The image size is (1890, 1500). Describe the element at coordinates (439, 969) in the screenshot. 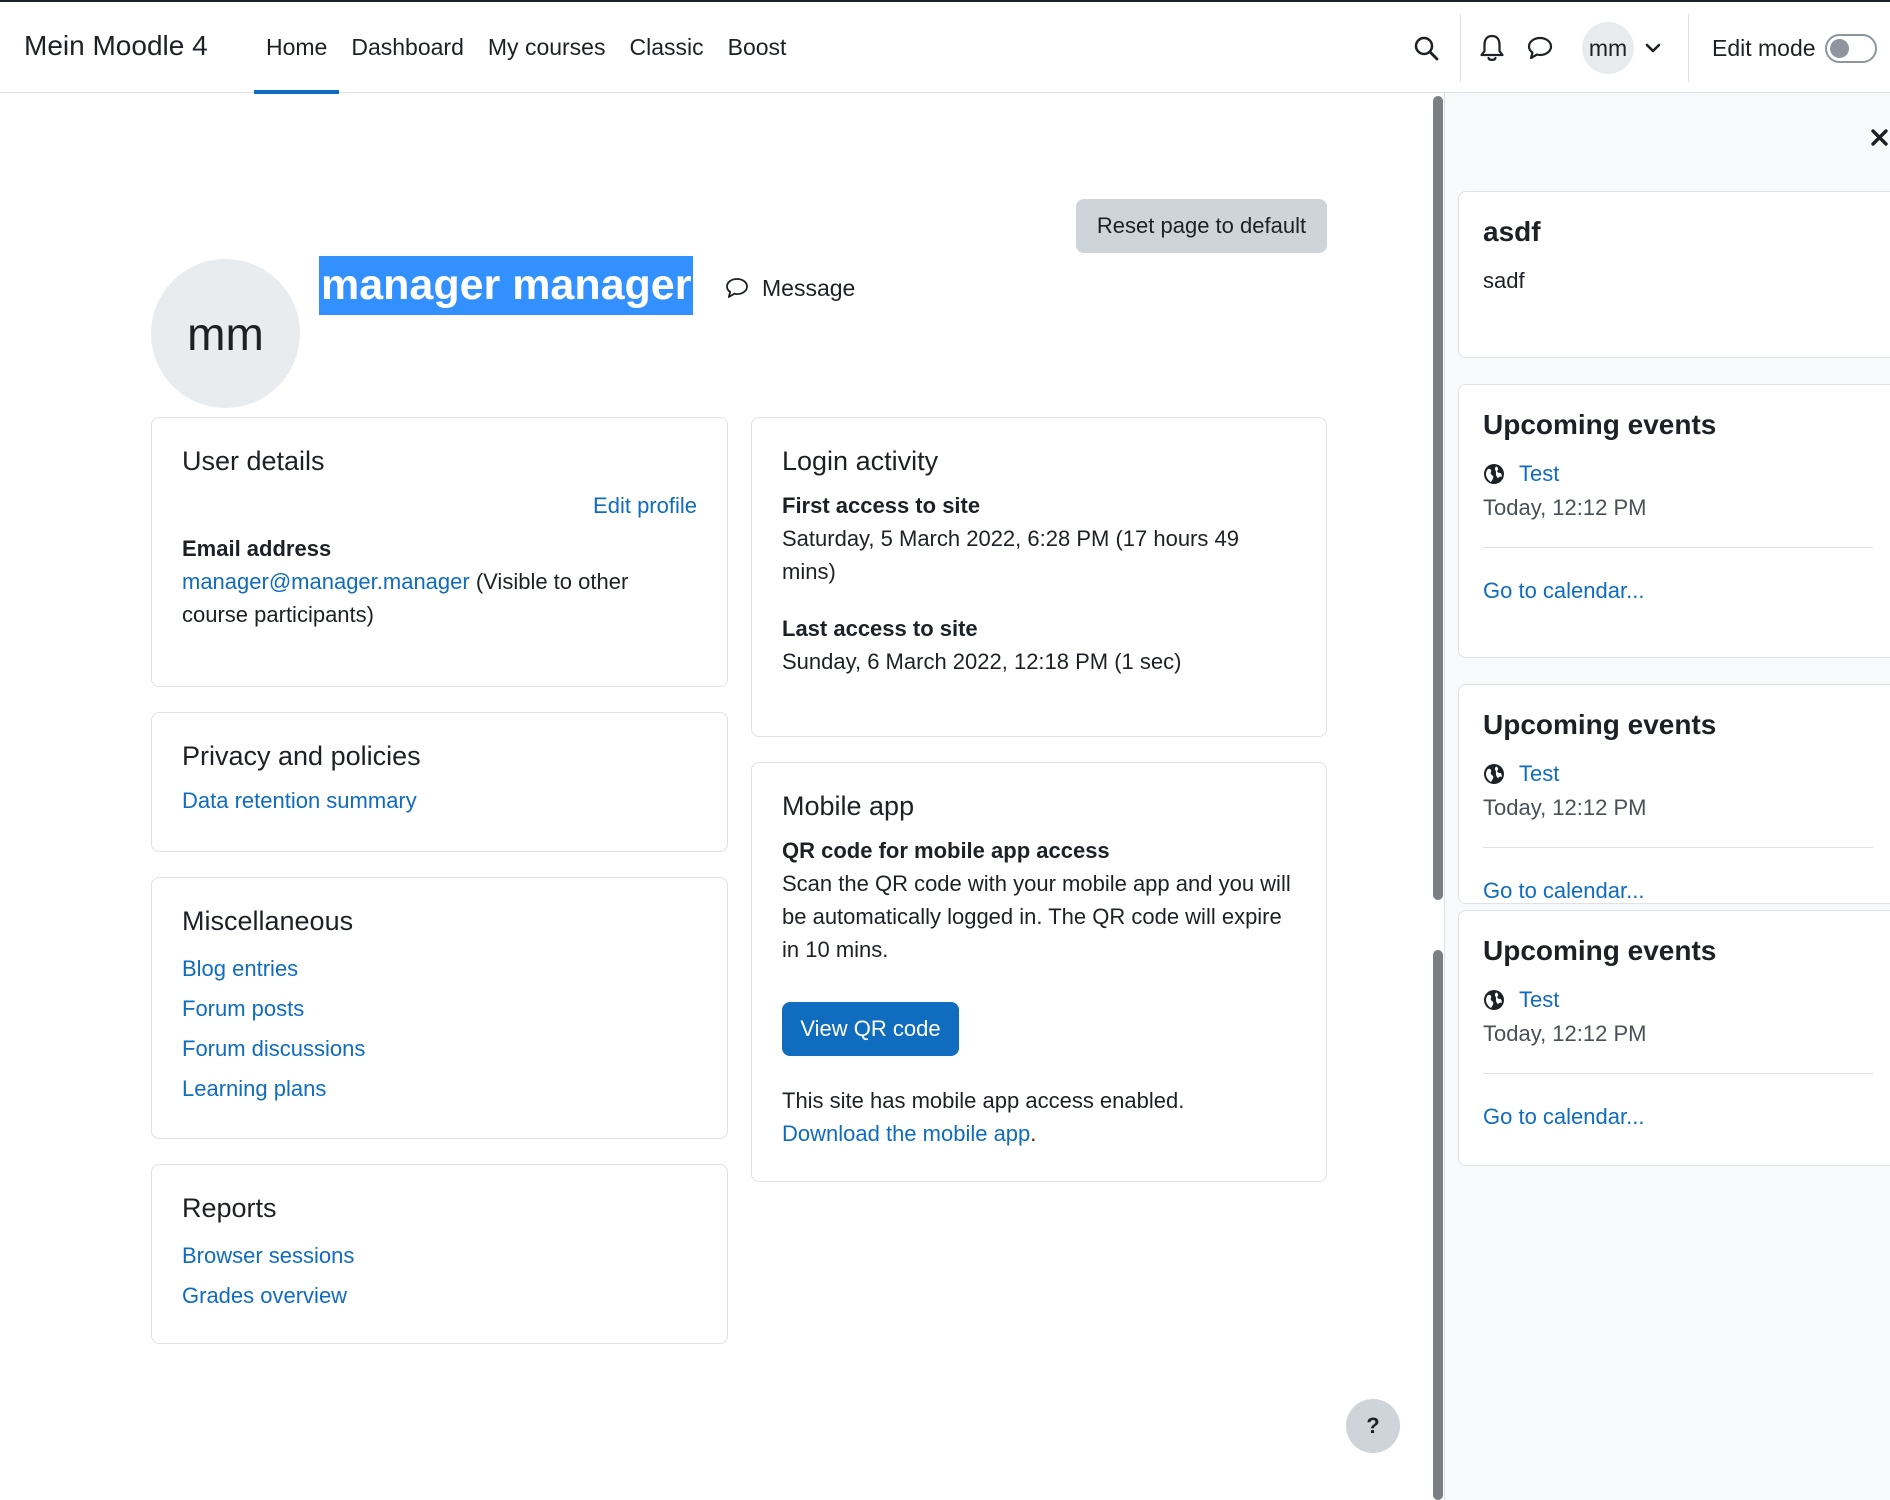

I see `blog-entries-link: Blog entries` at that location.